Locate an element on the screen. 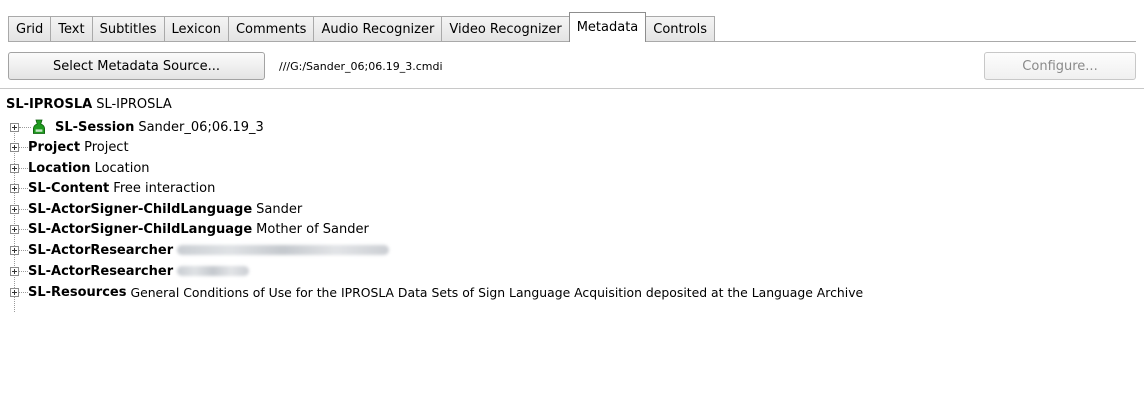 This screenshot has width=1144, height=403. tab-text: Text is located at coordinates (71, 29).